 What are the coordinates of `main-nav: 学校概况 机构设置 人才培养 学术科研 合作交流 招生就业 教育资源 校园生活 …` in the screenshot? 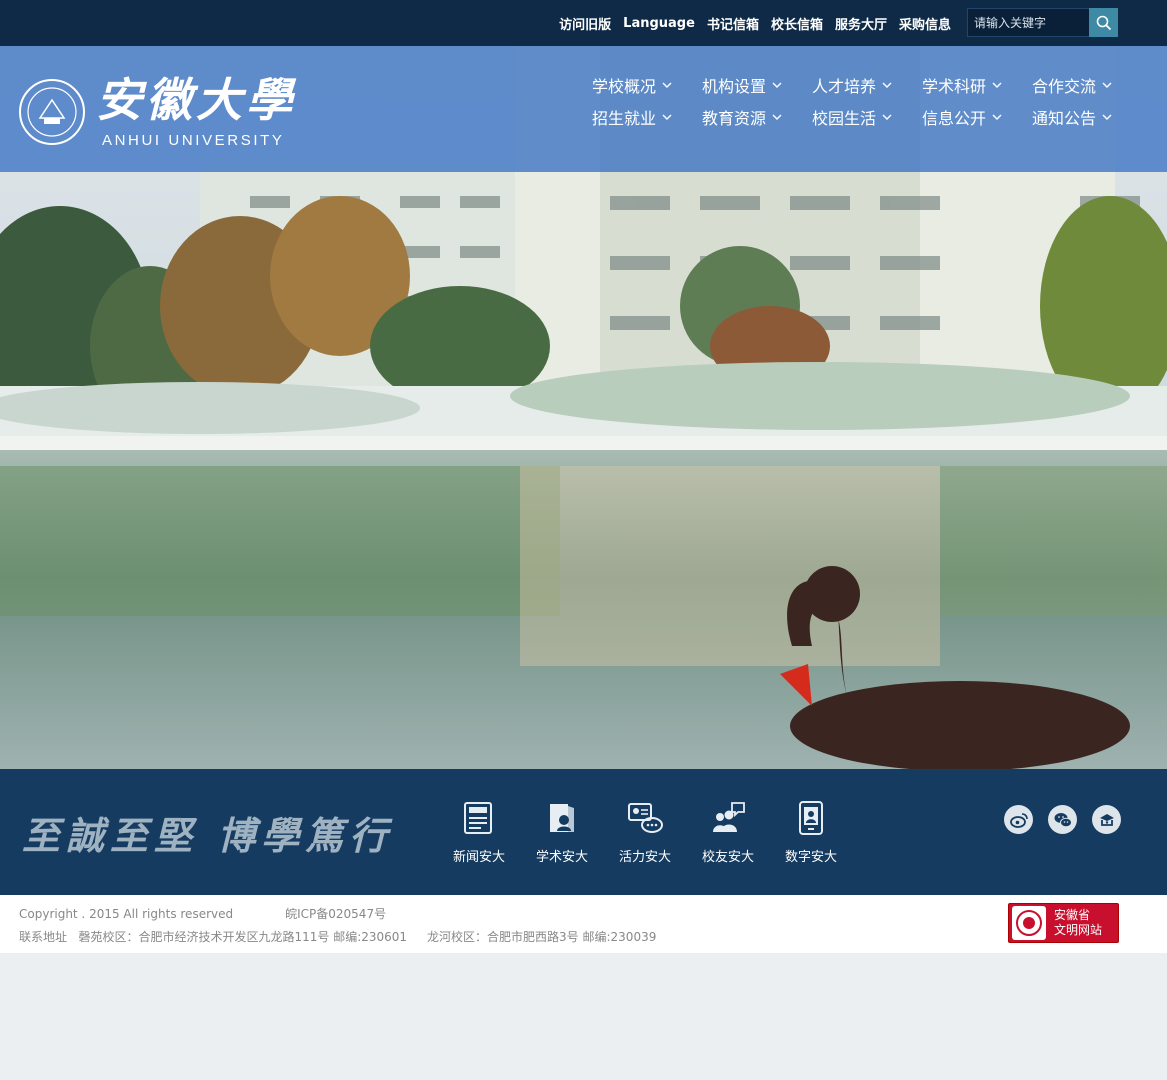 It's located at (872, 101).